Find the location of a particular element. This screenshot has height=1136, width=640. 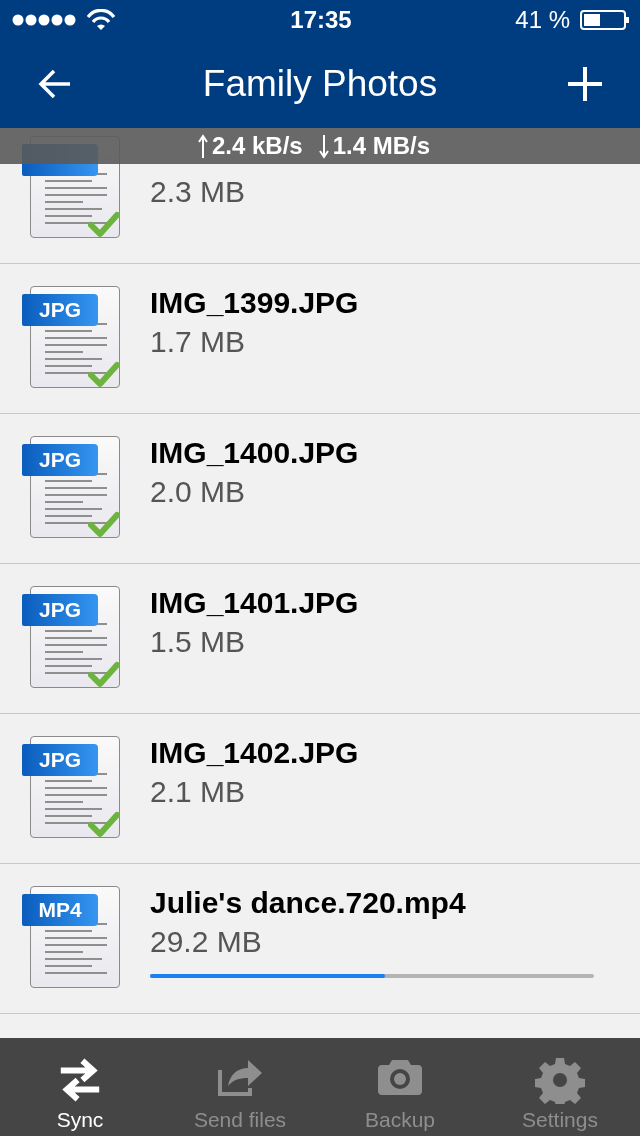

file-type-label: MP4 is located at coordinates (60, 910).